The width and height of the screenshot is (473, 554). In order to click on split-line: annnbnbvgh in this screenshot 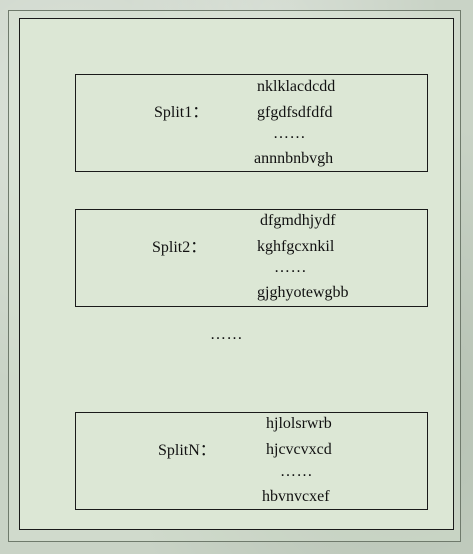, I will do `click(294, 158)`.